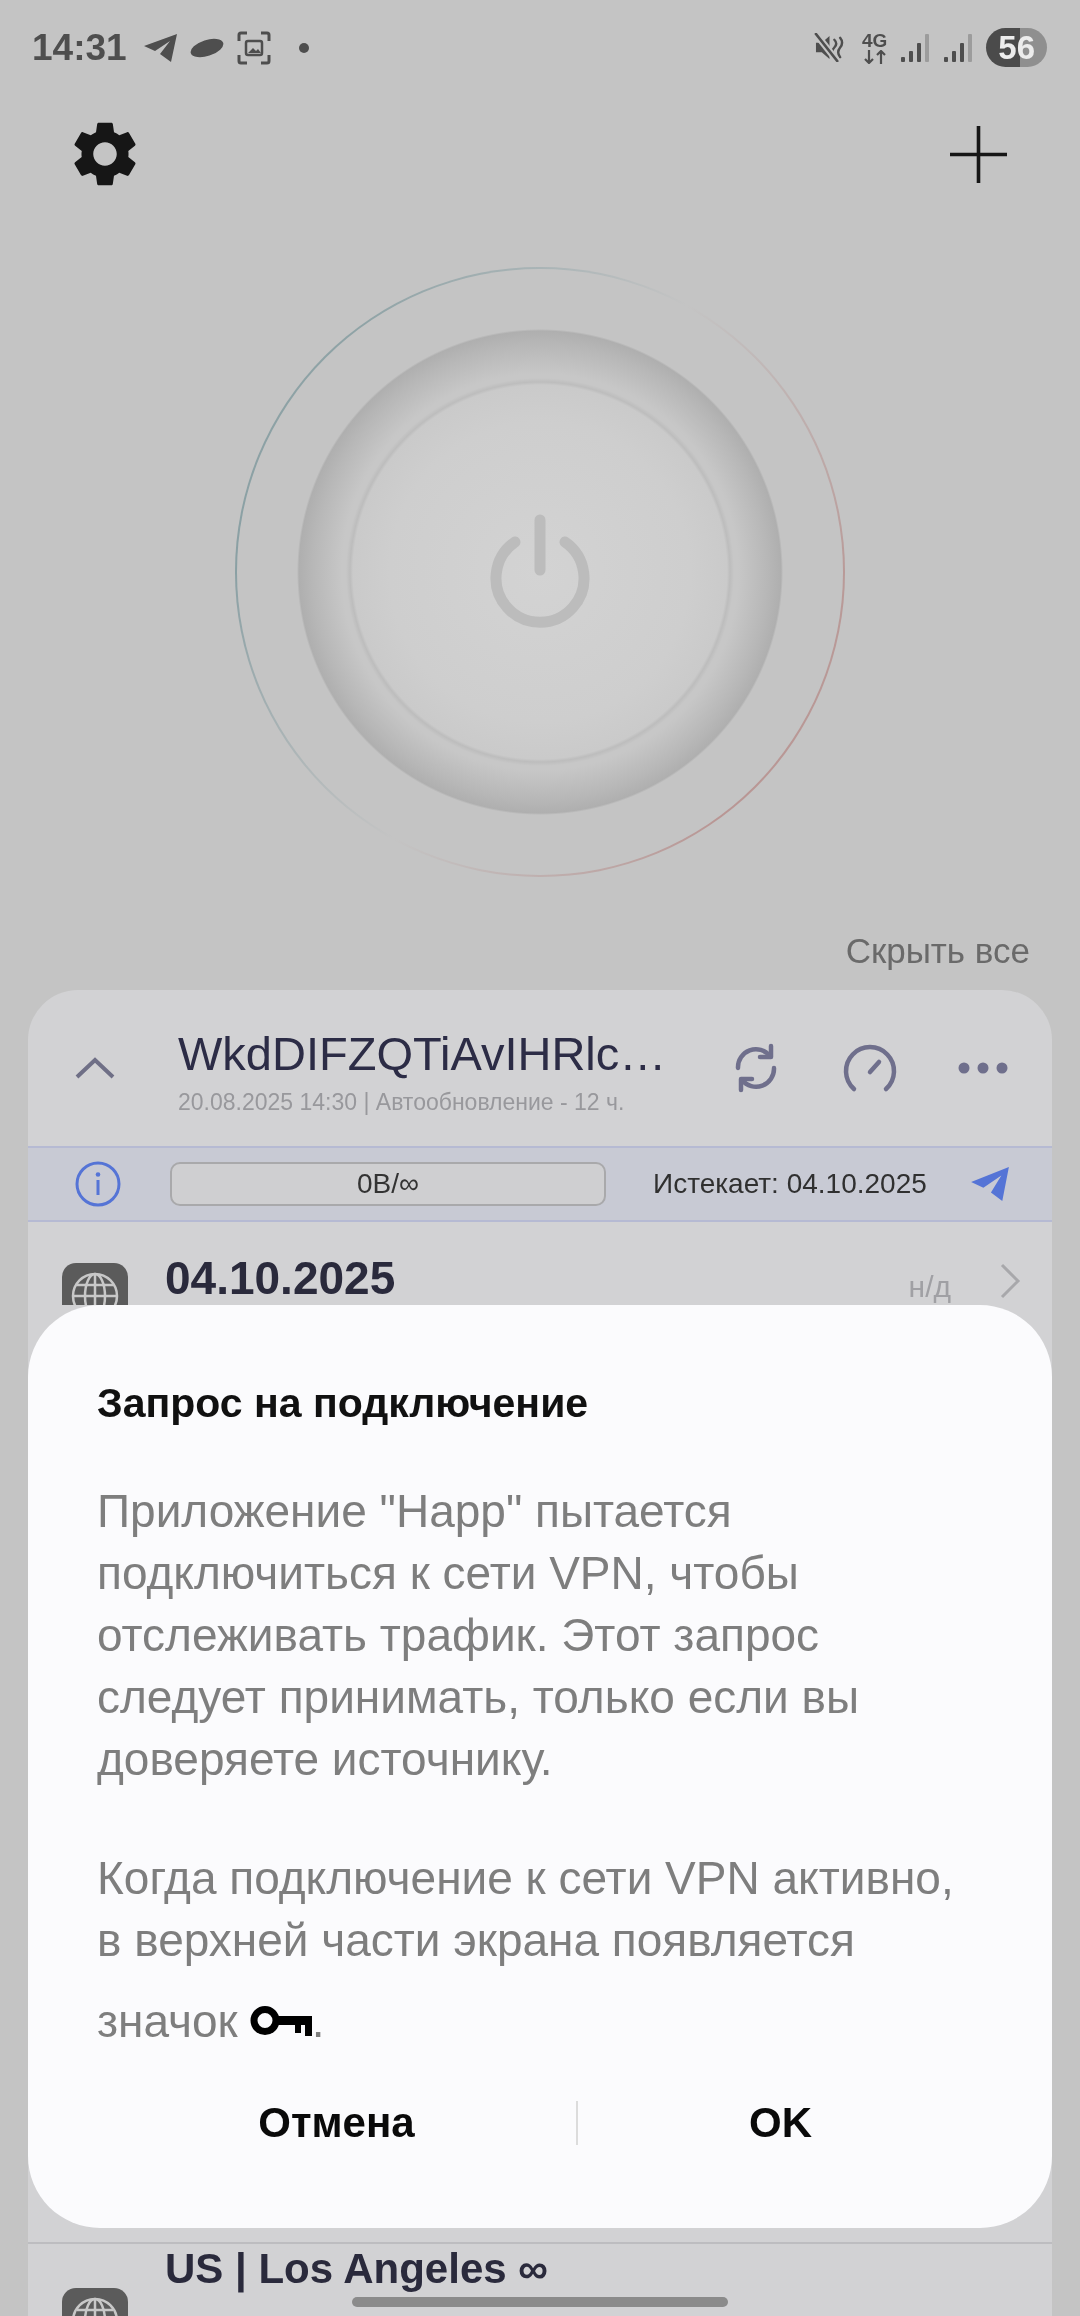  Describe the element at coordinates (978, 154) in the screenshot. I see `add-icon` at that location.